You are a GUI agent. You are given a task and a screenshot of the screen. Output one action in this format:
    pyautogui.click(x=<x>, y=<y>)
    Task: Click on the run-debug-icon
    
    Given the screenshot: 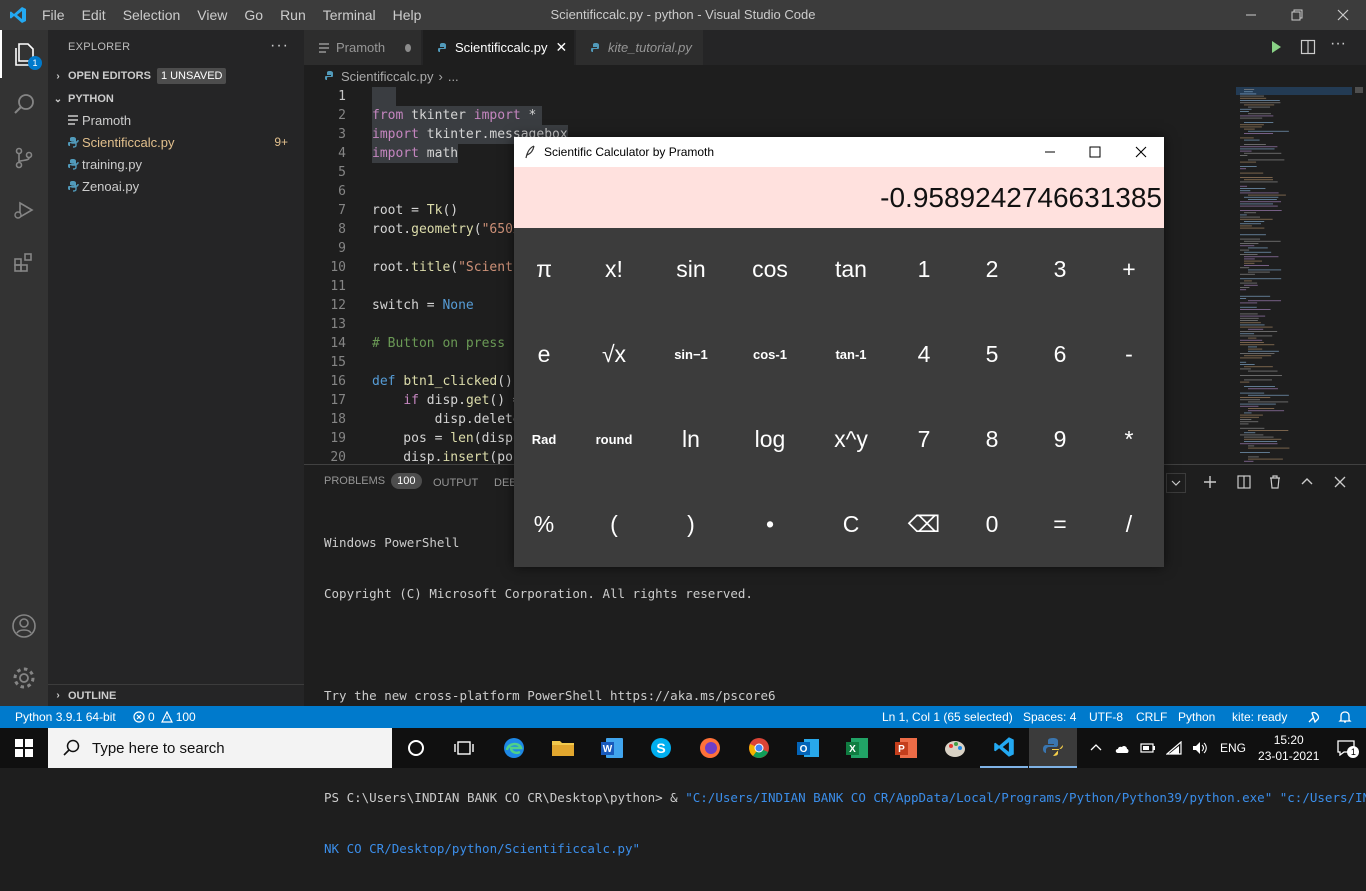 What is the action you would take?
    pyautogui.click(x=24, y=210)
    